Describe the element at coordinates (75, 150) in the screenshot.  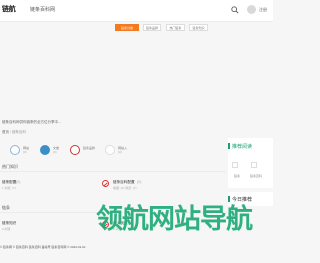
I see `brand-stat-icon` at that location.